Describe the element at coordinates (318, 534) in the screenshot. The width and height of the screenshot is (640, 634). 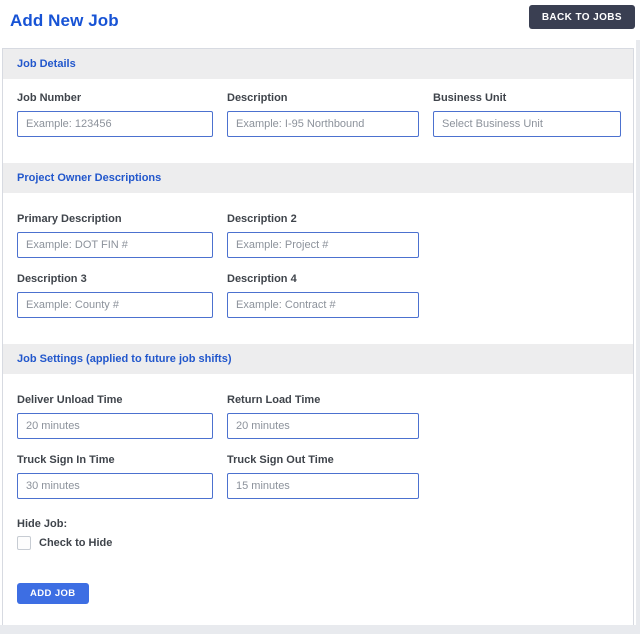
I see `hide-job-group: Hide Job: Check to Hide` at that location.